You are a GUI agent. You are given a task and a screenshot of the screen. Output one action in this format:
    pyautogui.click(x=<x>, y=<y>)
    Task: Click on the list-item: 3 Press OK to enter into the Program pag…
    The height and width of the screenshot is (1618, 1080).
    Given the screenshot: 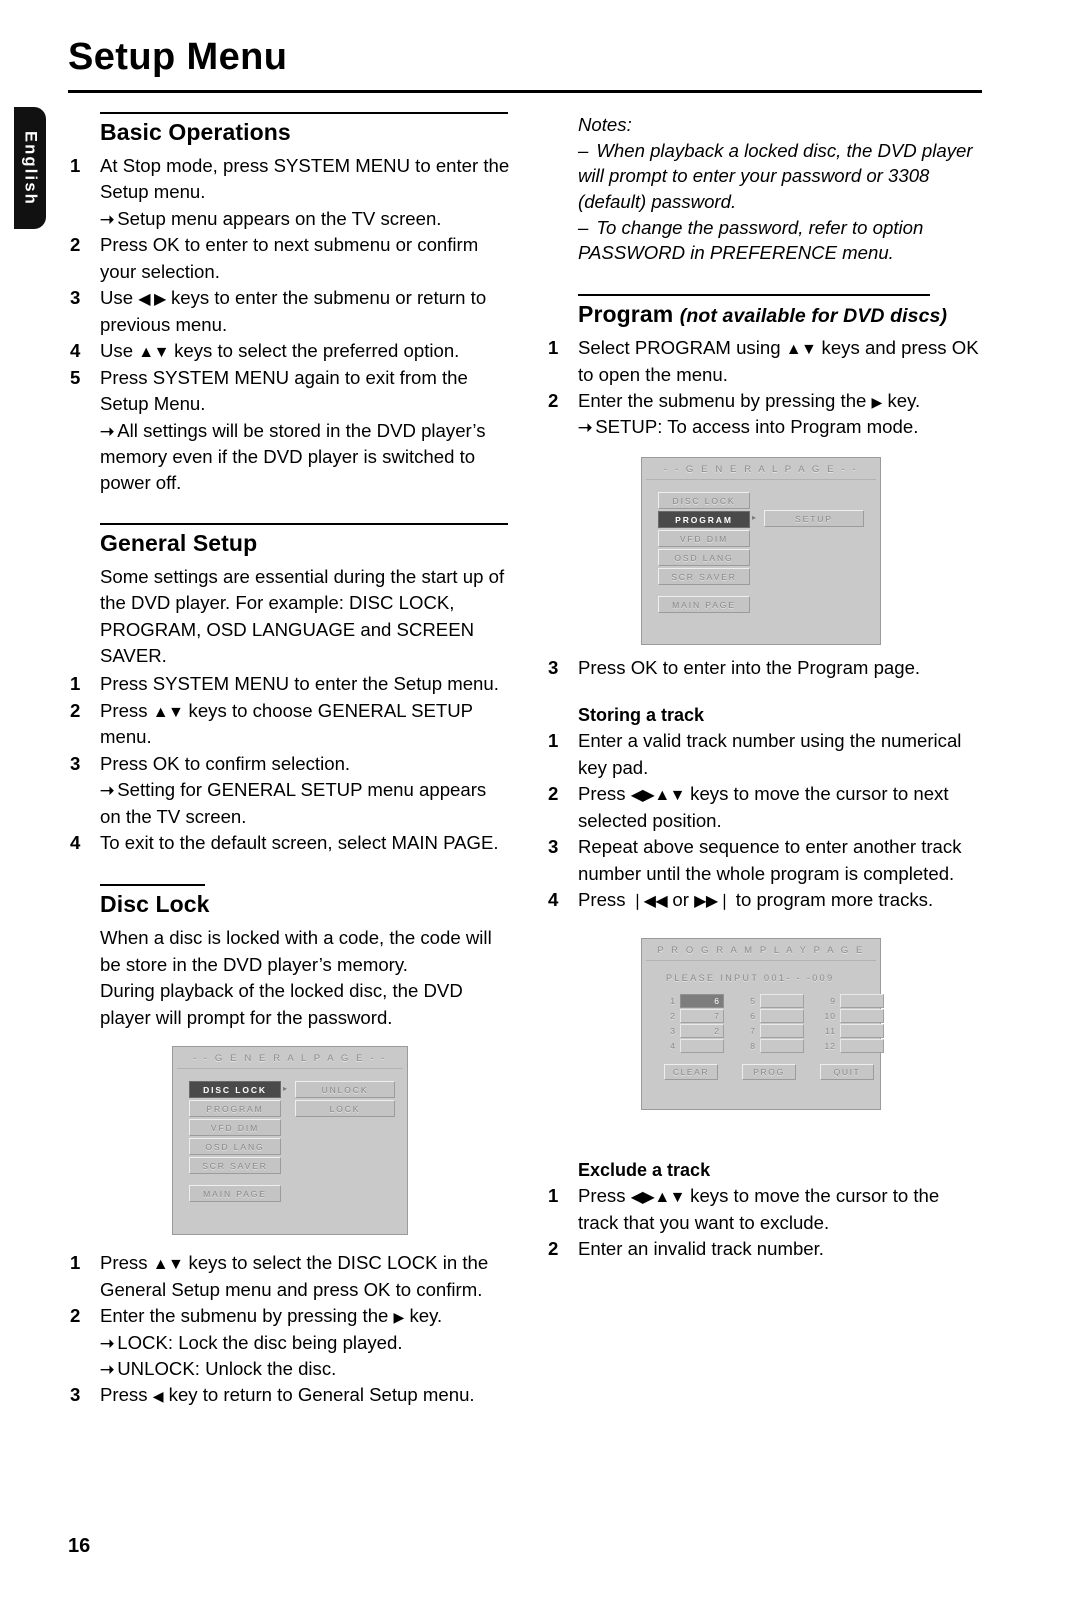 What is the action you would take?
    pyautogui.click(x=762, y=668)
    